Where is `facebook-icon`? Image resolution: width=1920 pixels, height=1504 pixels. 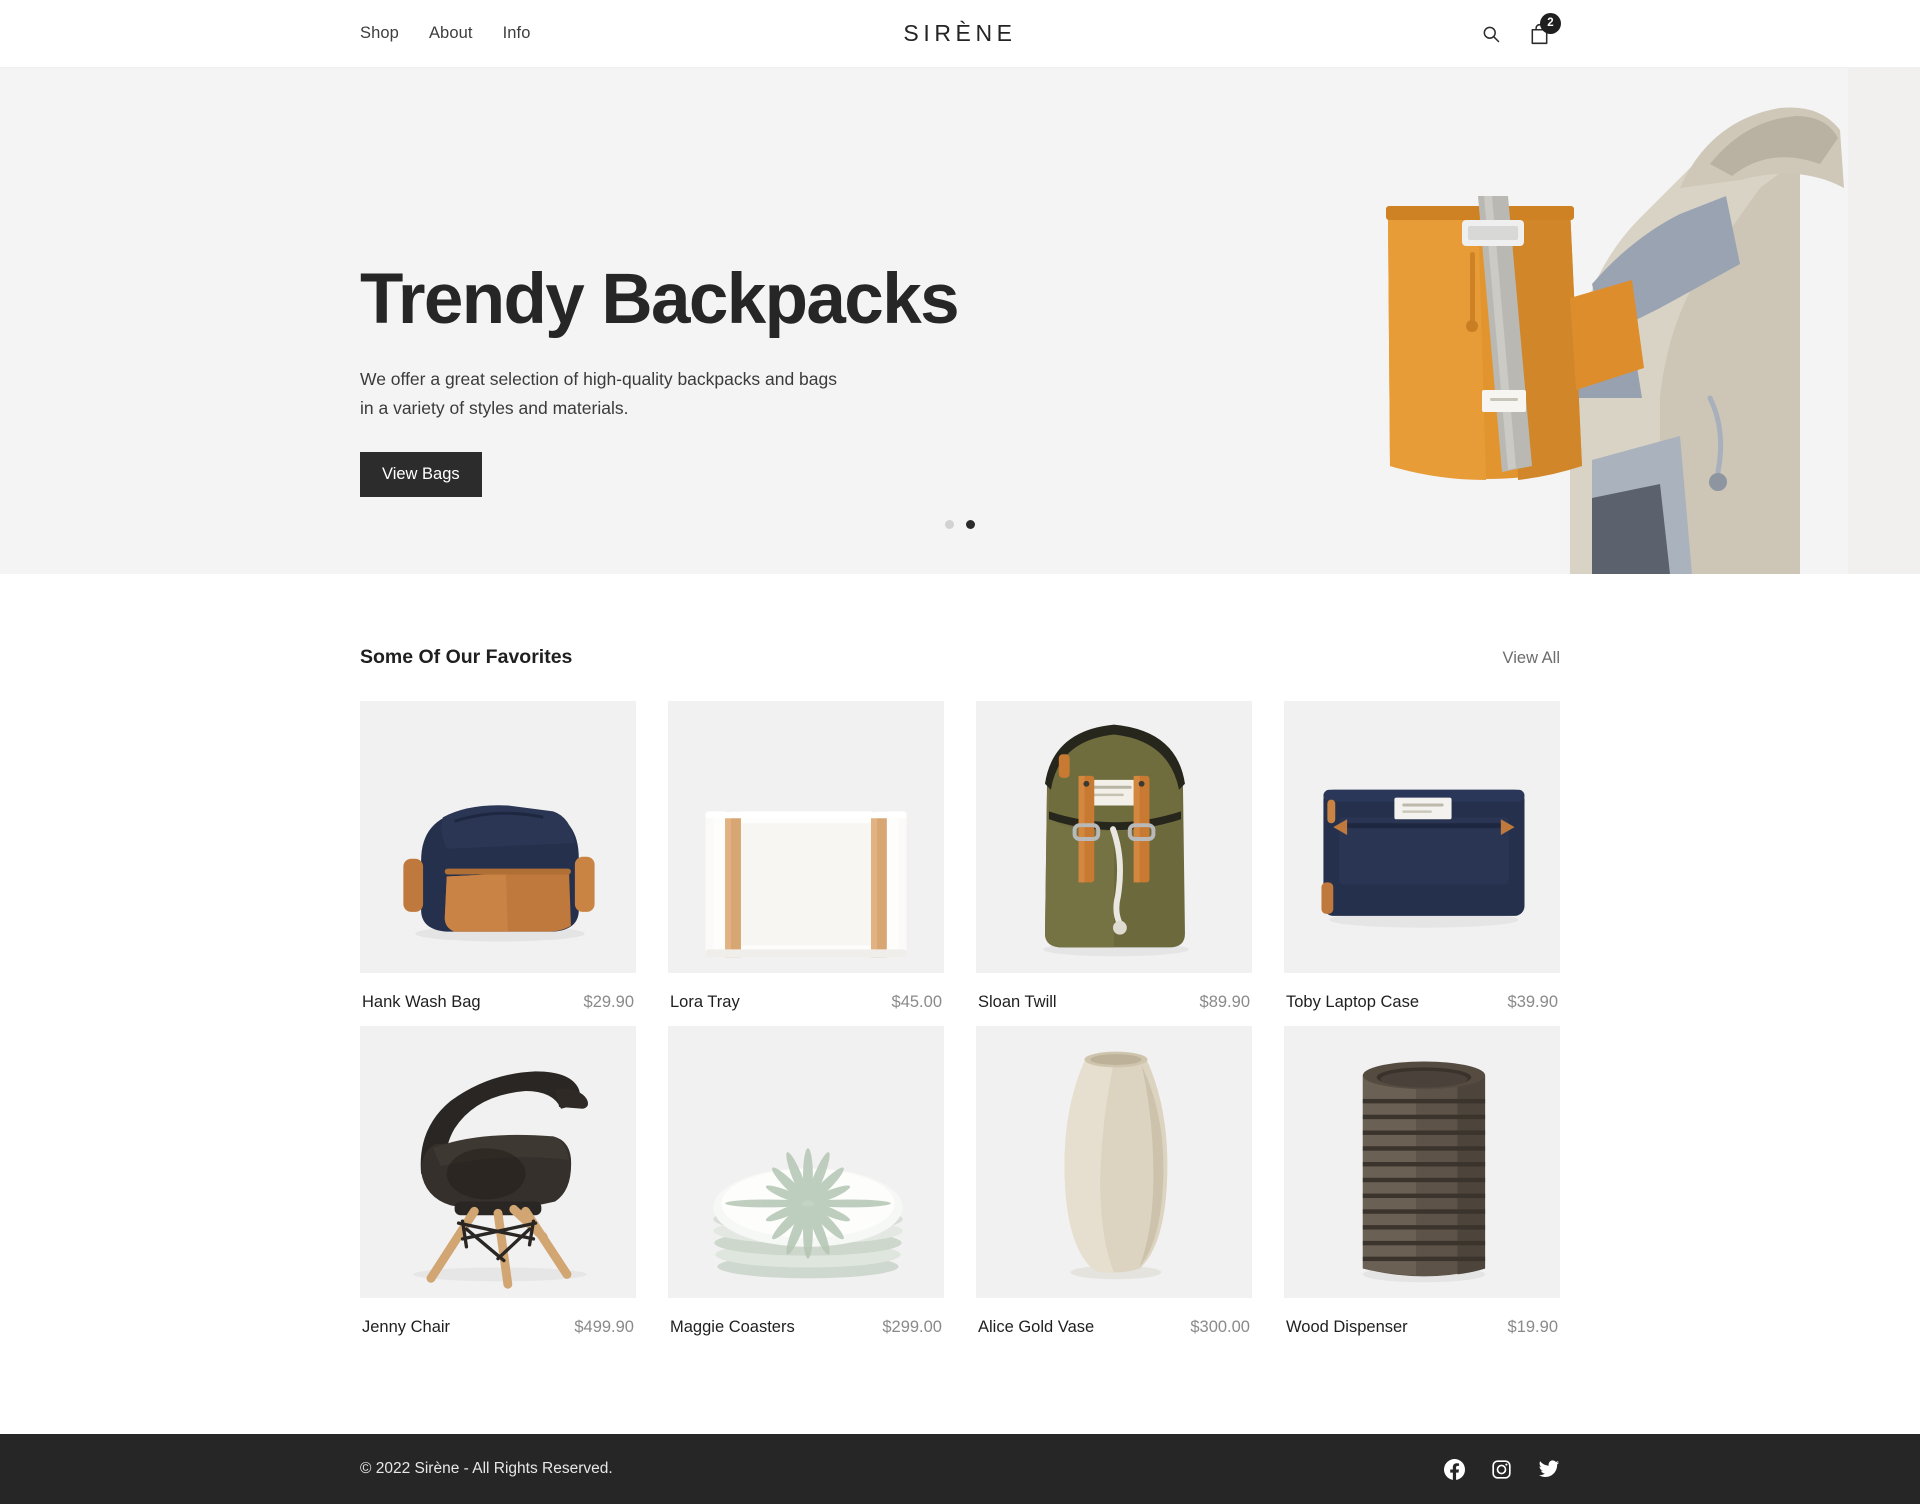
facebook-icon is located at coordinates (1454, 1469).